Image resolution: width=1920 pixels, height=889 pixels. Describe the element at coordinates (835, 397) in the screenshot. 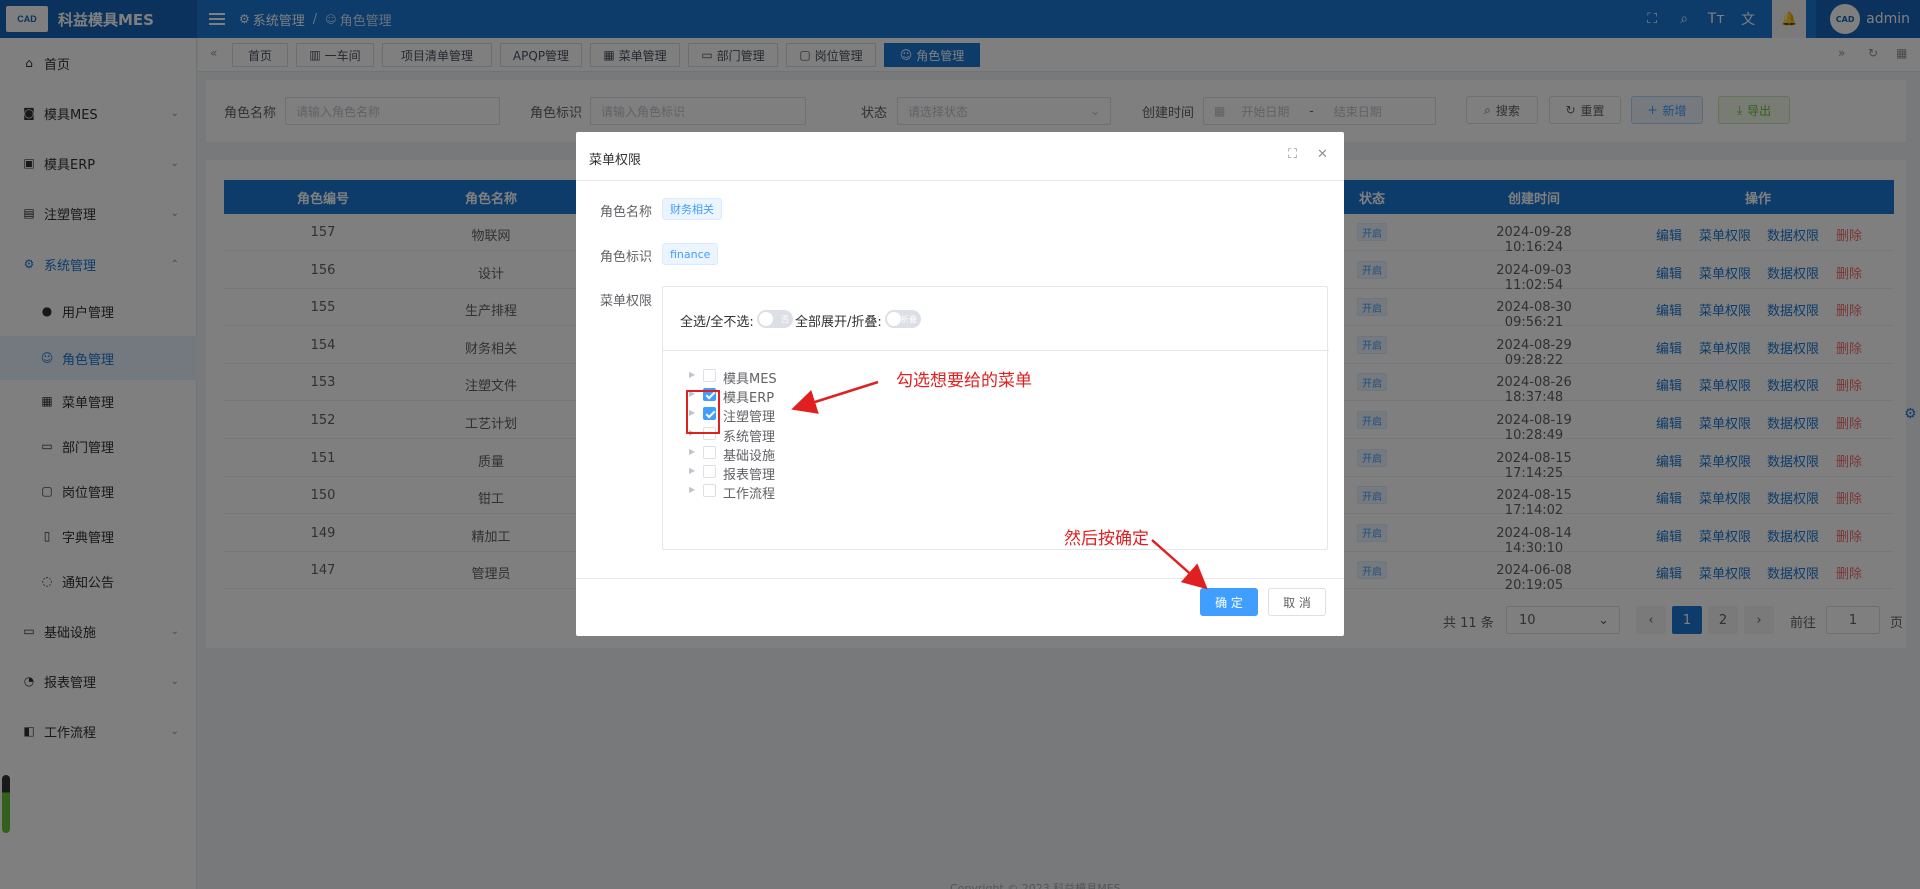

I see `arrow-to-checkboxes` at that location.